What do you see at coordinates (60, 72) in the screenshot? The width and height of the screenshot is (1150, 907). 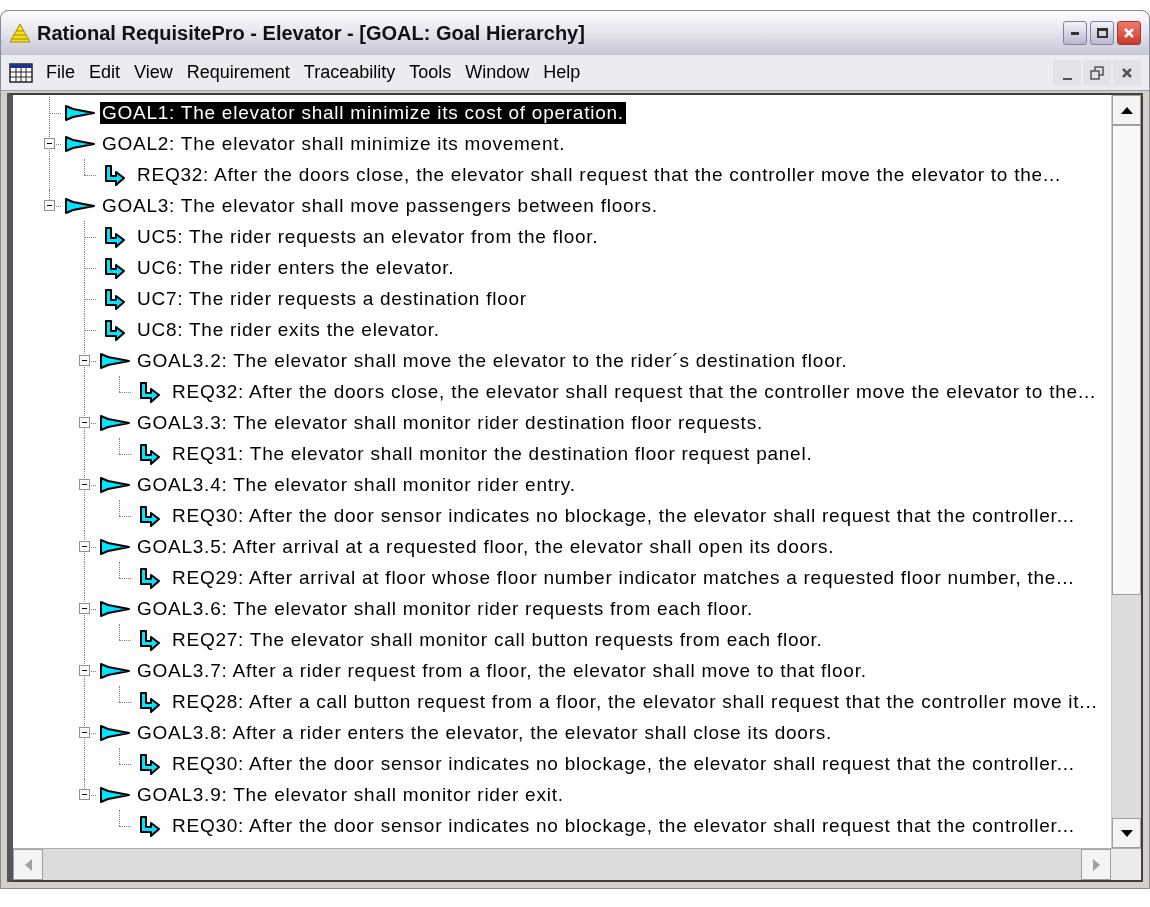 I see `menu-item: File` at bounding box center [60, 72].